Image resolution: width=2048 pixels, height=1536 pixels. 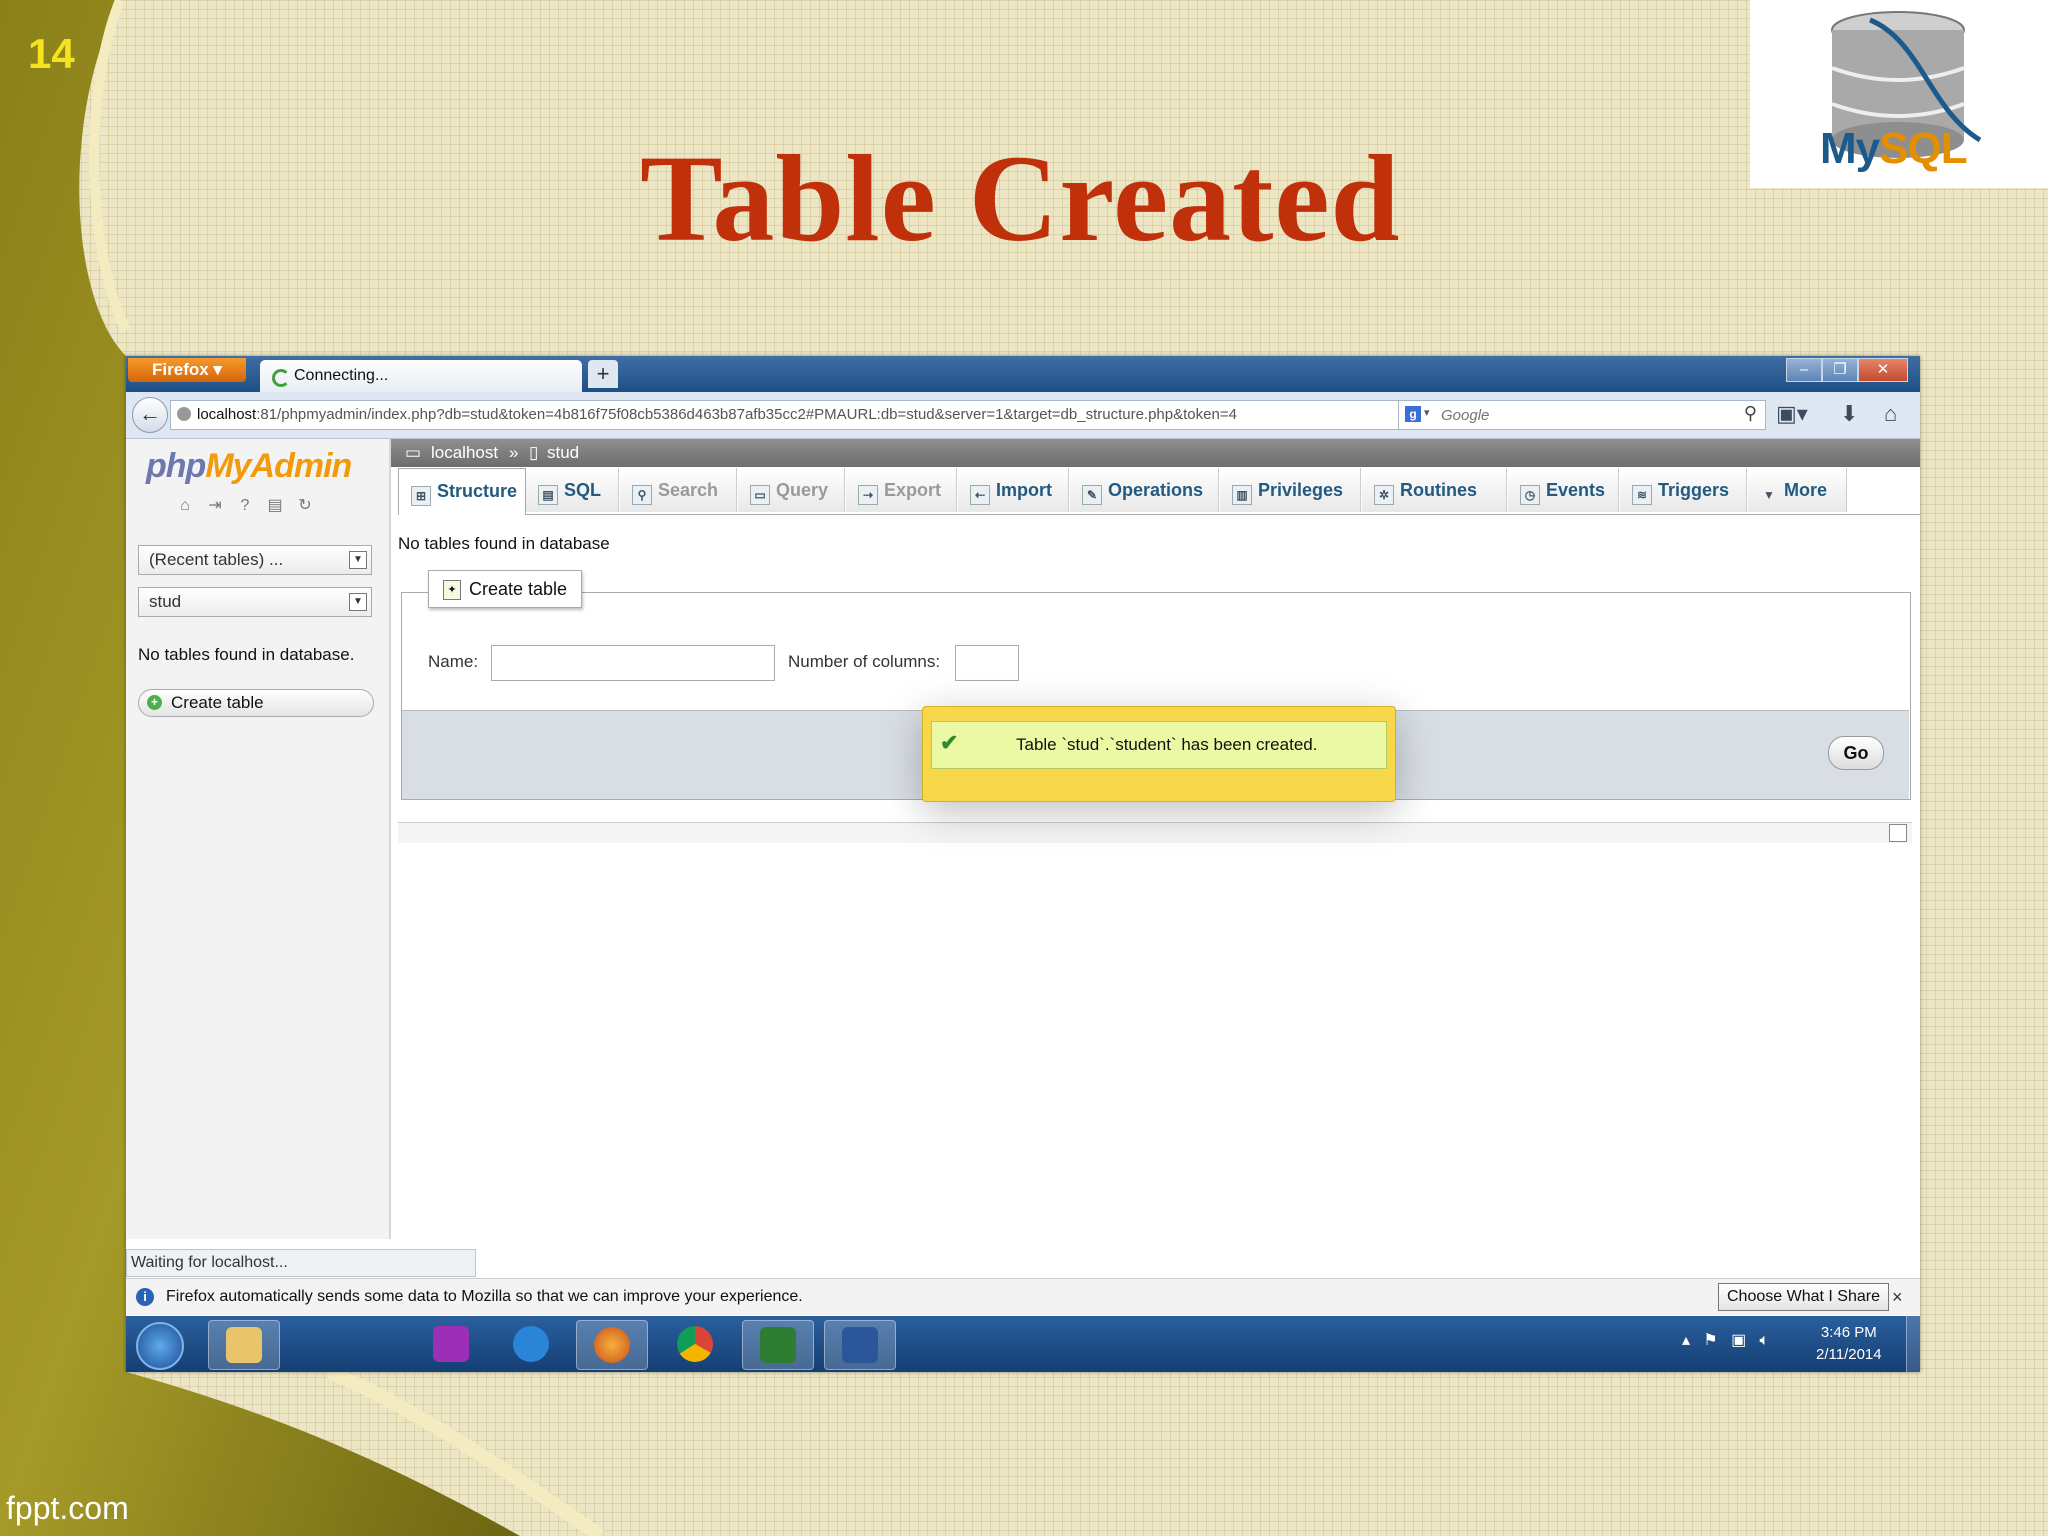 I want to click on downloads-icon: ⬇, so click(x=1849, y=414).